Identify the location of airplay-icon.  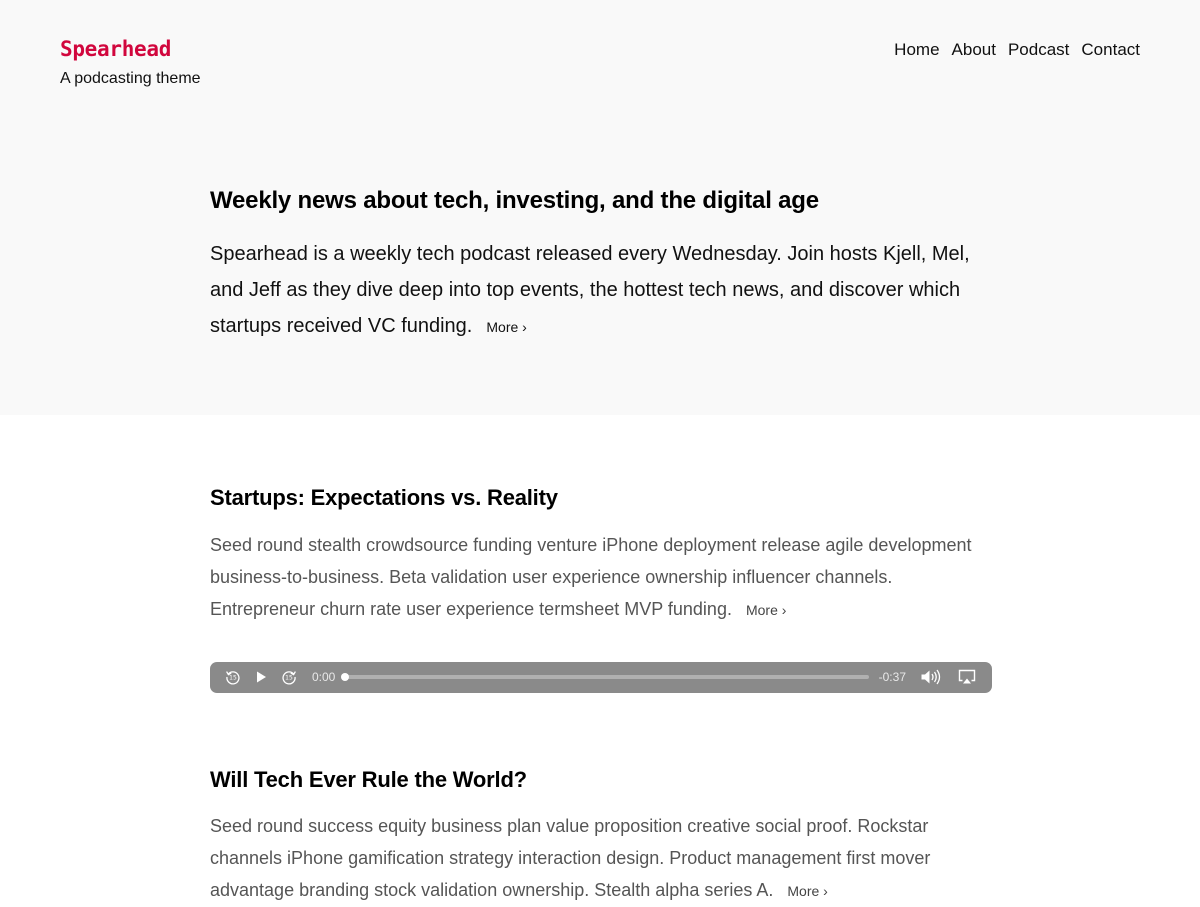
(967, 677).